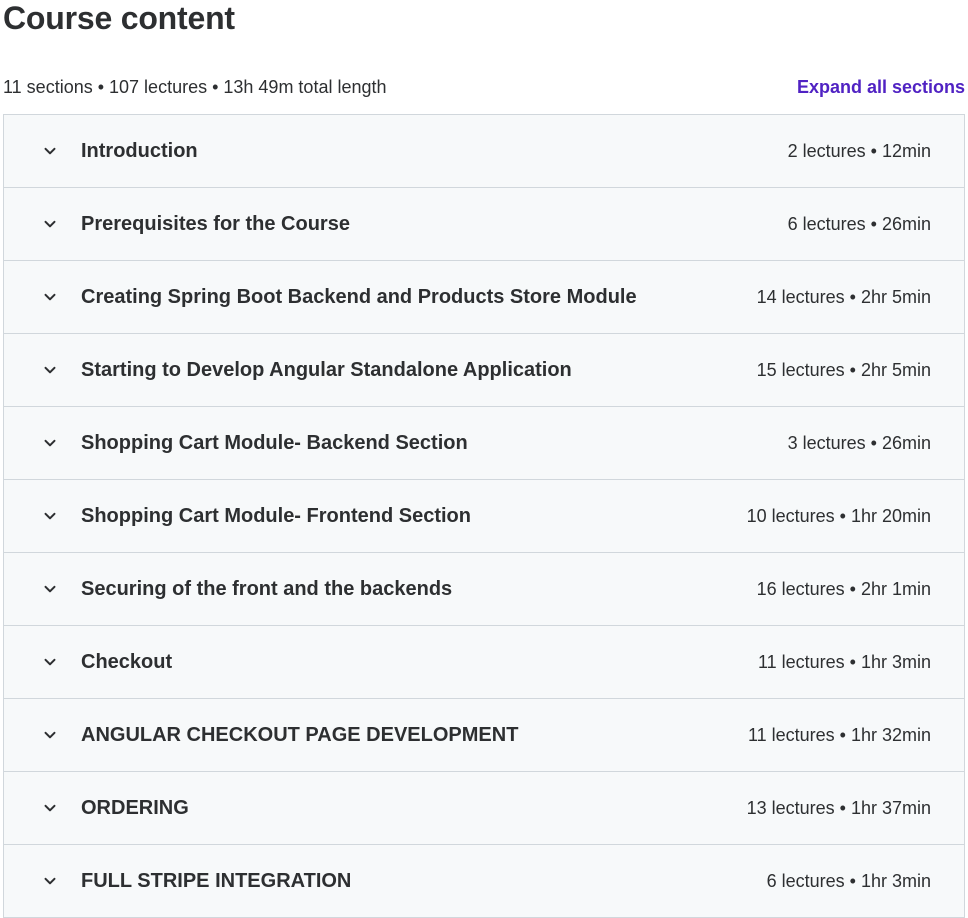 This screenshot has height=918, width=968. I want to click on section-meta: 2 lectures • 12min, so click(859, 151).